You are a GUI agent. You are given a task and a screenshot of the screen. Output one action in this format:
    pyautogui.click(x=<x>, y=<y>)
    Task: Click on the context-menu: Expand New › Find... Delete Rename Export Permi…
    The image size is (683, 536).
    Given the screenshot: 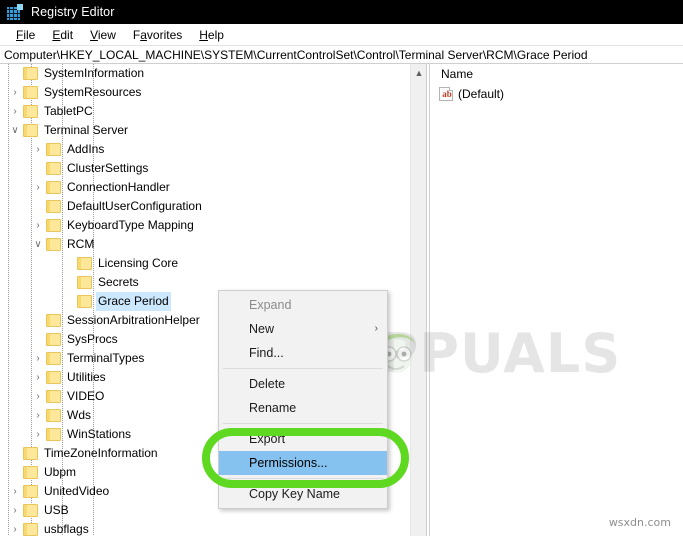 What is the action you would take?
    pyautogui.click(x=303, y=399)
    